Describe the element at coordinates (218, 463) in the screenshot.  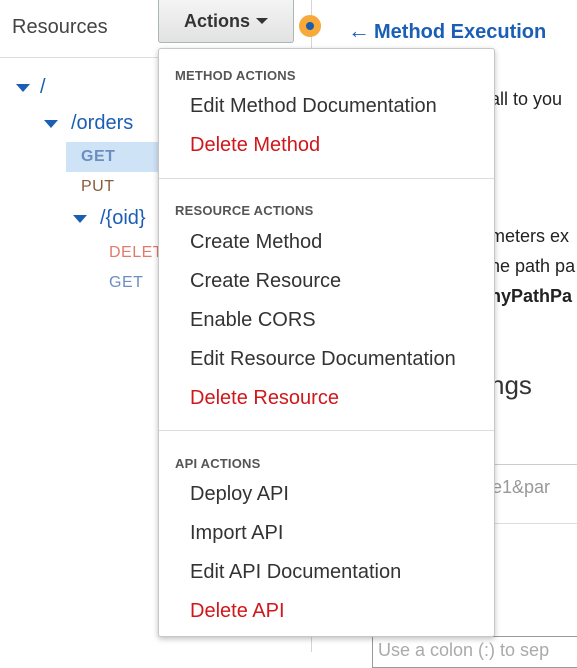
I see `section-header-api-actions: API ACTIONS` at that location.